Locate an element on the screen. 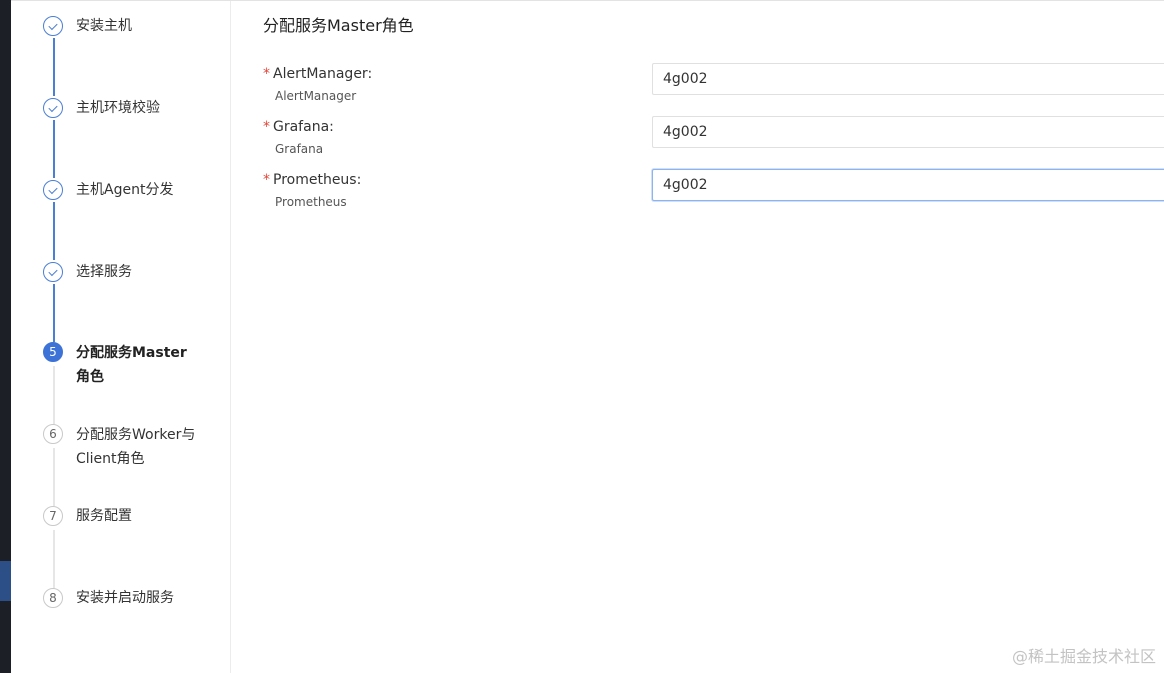 Image resolution: width=1164 pixels, height=673 pixels. step-6-number: 6 is located at coordinates (53, 434).